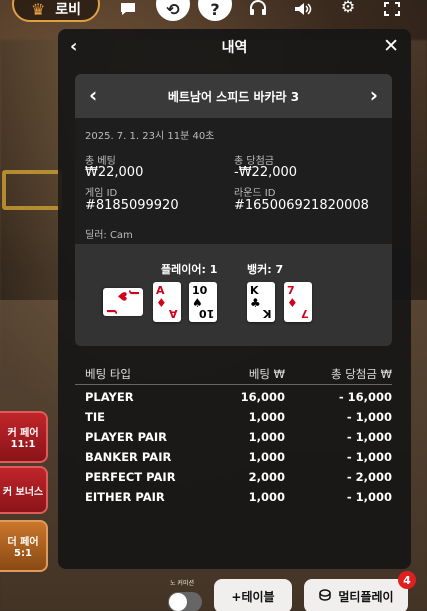 The width and height of the screenshot is (427, 611). Describe the element at coordinates (366, 596) in the screenshot. I see `multiplay-label: 멀티플레이` at that location.